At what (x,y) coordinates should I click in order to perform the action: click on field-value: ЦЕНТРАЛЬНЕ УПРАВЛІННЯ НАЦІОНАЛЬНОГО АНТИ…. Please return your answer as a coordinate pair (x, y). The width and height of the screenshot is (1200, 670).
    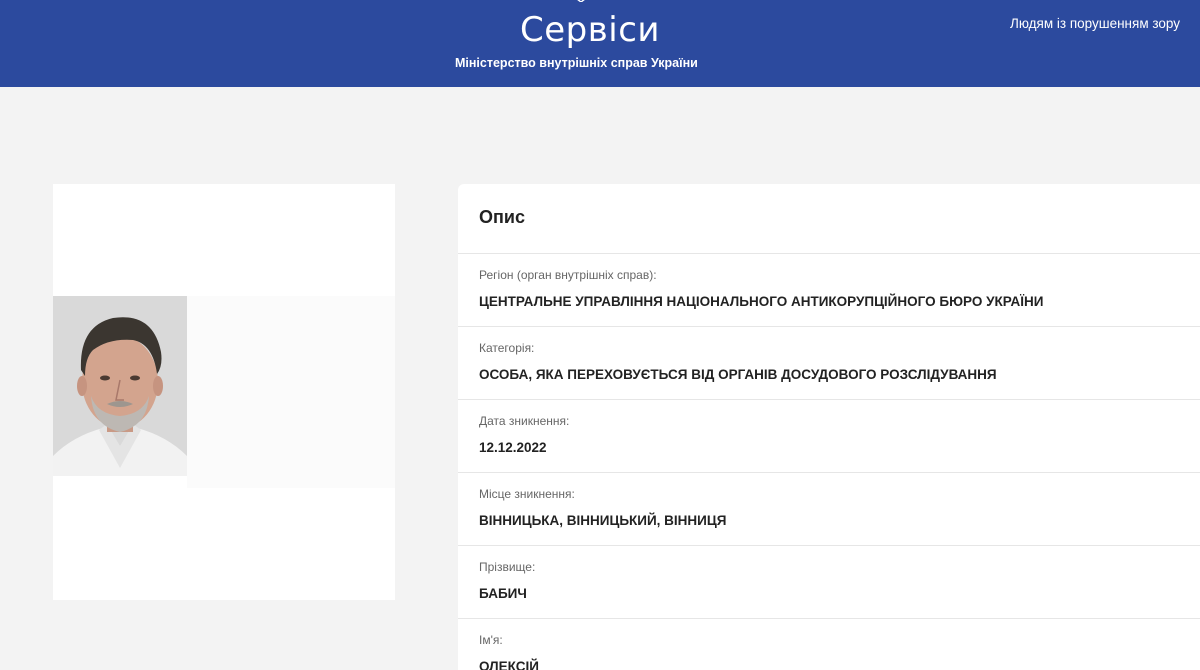
    Looking at the image, I should click on (761, 301).